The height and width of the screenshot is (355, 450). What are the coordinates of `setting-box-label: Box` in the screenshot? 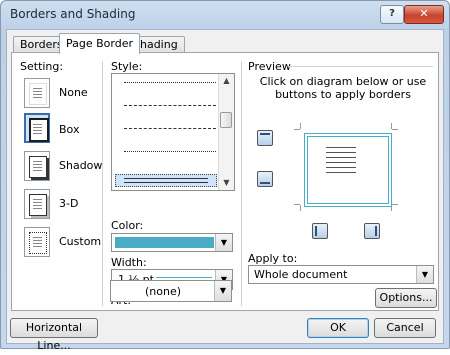 It's located at (69, 129).